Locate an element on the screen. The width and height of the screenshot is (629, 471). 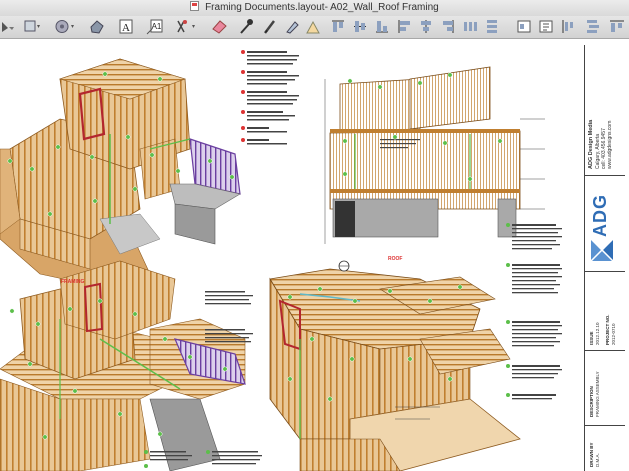
eyedropper-tool-icon is located at coordinates (246, 26).